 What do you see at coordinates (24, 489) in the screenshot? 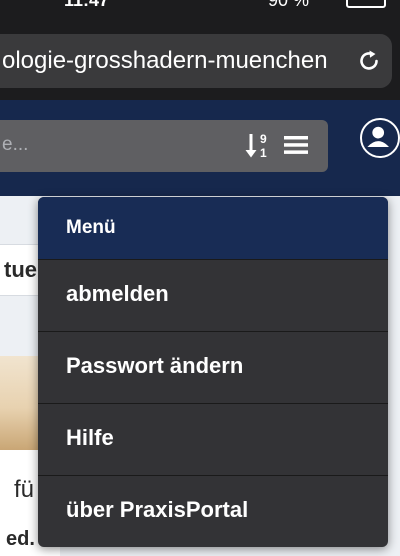
I see `text-fragment: fü` at bounding box center [24, 489].